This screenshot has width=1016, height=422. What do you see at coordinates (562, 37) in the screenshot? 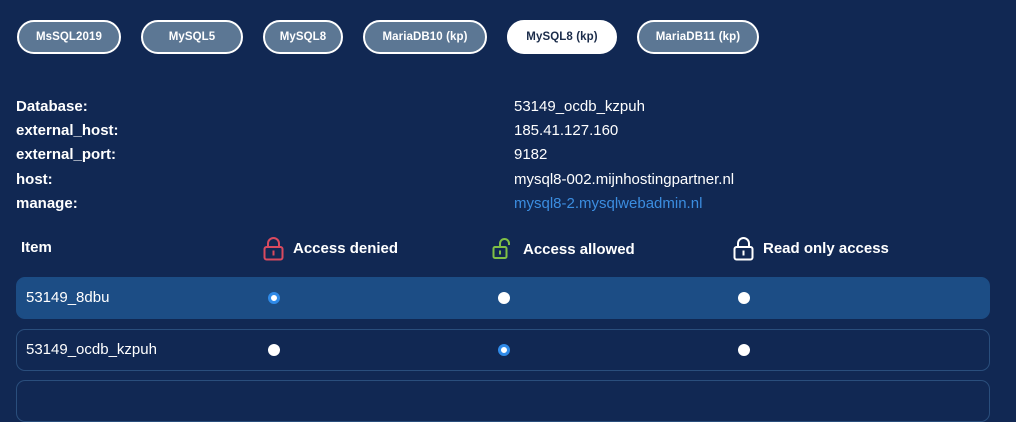
I see `tab-mysql8-kp: MySQL8 (kp)` at bounding box center [562, 37].